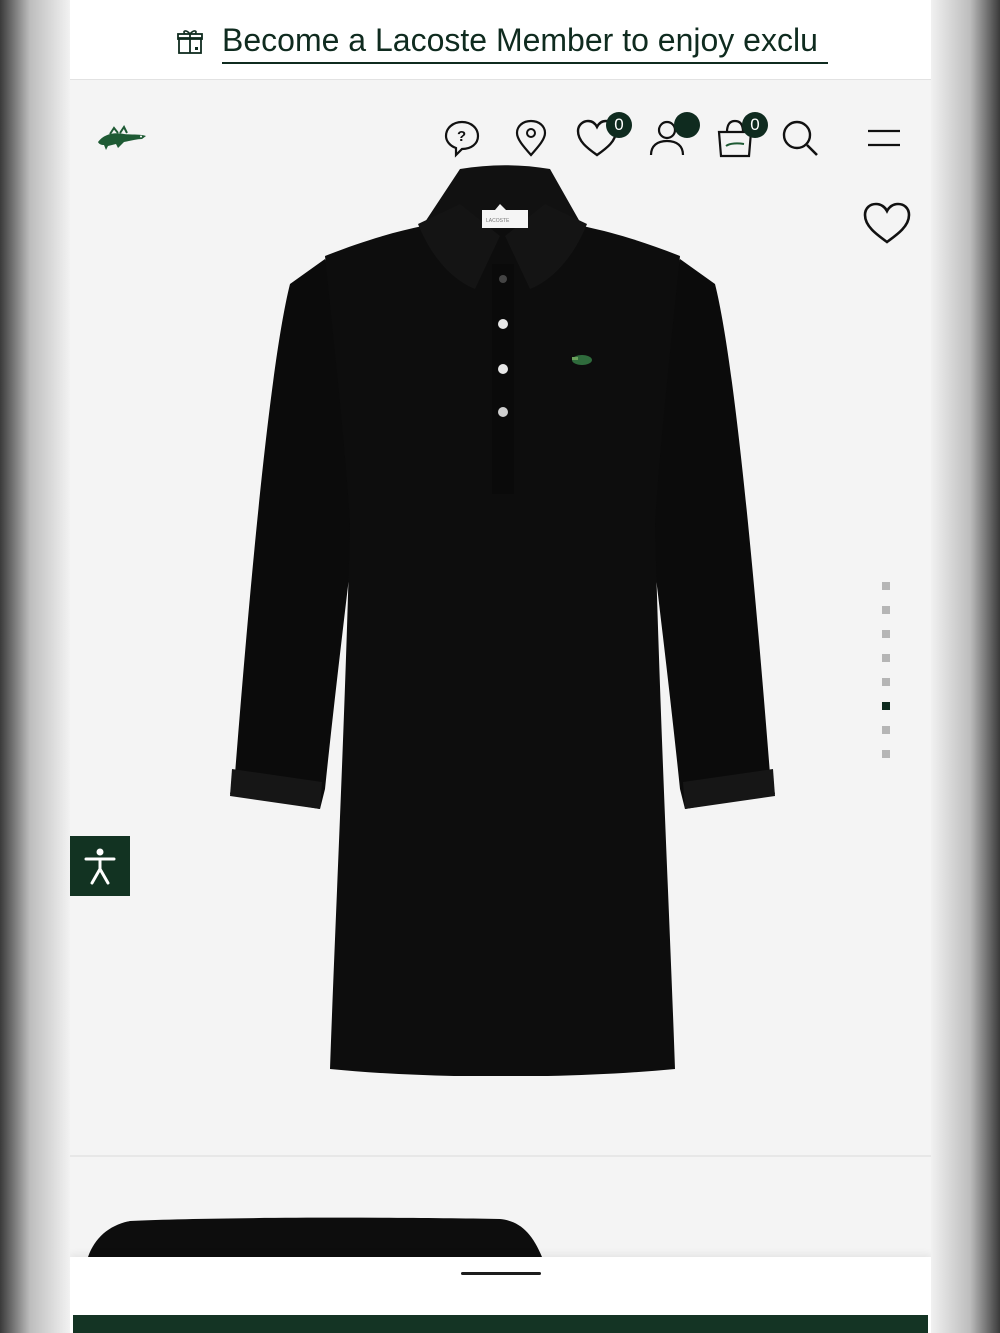 Image resolution: width=1000 pixels, height=1333 pixels. What do you see at coordinates (884, 138) in the screenshot?
I see `menu-icon` at bounding box center [884, 138].